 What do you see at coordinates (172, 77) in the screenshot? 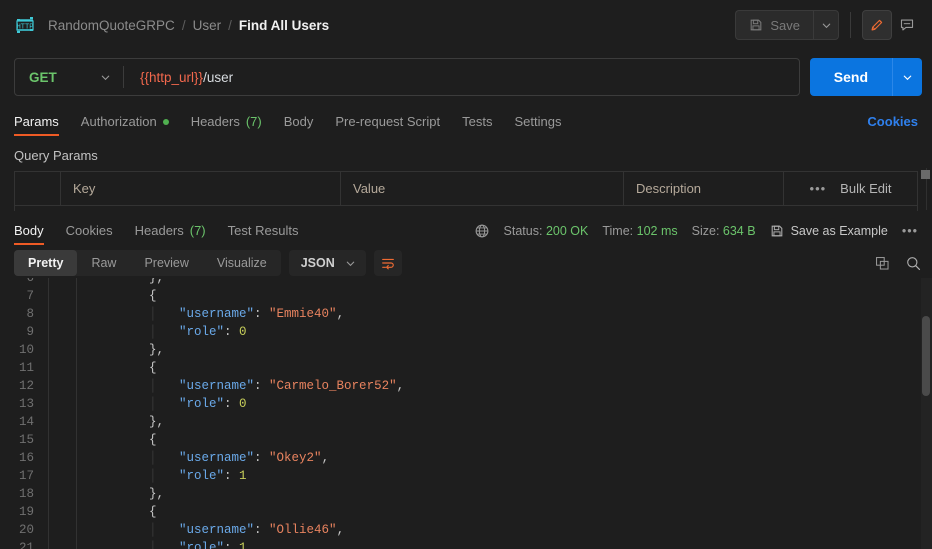
I see `url-variable: {{http_url}}` at bounding box center [172, 77].